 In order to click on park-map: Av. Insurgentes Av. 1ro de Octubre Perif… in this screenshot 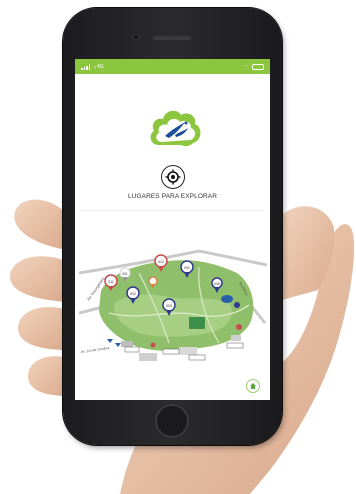, I will do `click(173, 306)`.